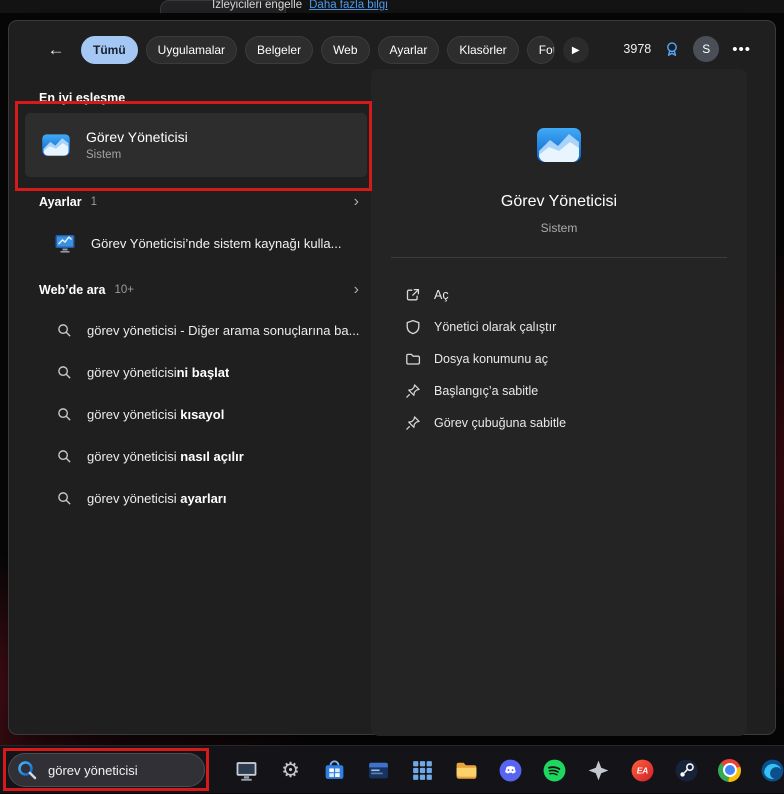 The width and height of the screenshot is (784, 794). Describe the element at coordinates (441, 295) in the screenshot. I see `action-open-label: Aç` at that location.